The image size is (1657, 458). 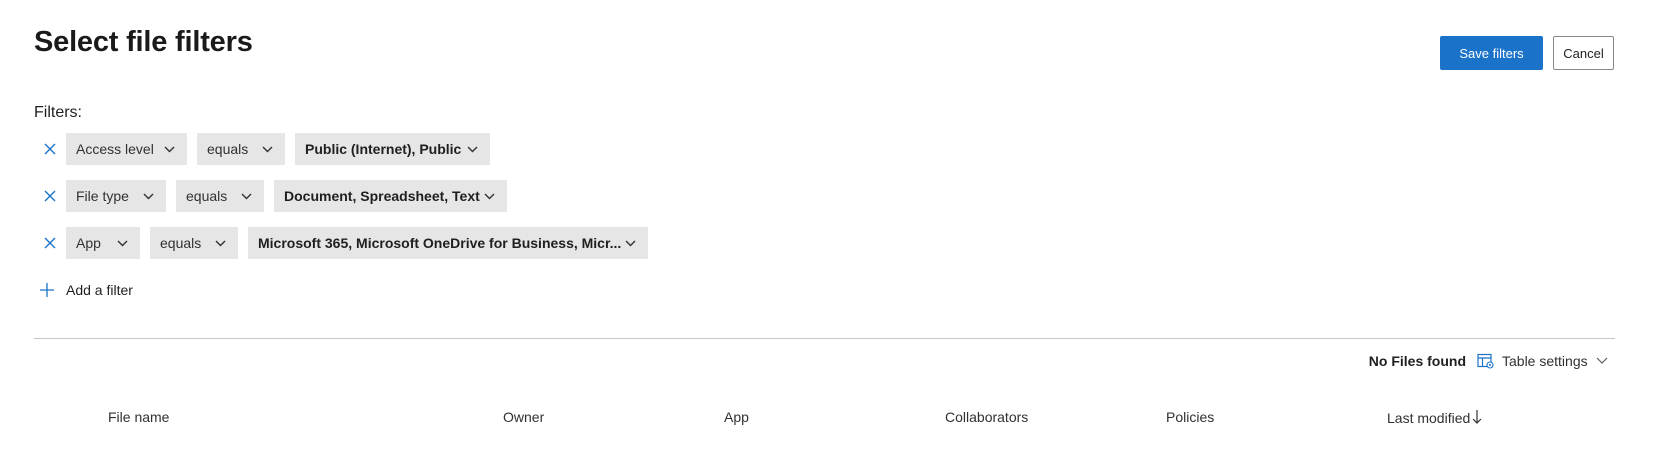 I want to click on filter-value-label: Public (Internet), Public, so click(x=383, y=149).